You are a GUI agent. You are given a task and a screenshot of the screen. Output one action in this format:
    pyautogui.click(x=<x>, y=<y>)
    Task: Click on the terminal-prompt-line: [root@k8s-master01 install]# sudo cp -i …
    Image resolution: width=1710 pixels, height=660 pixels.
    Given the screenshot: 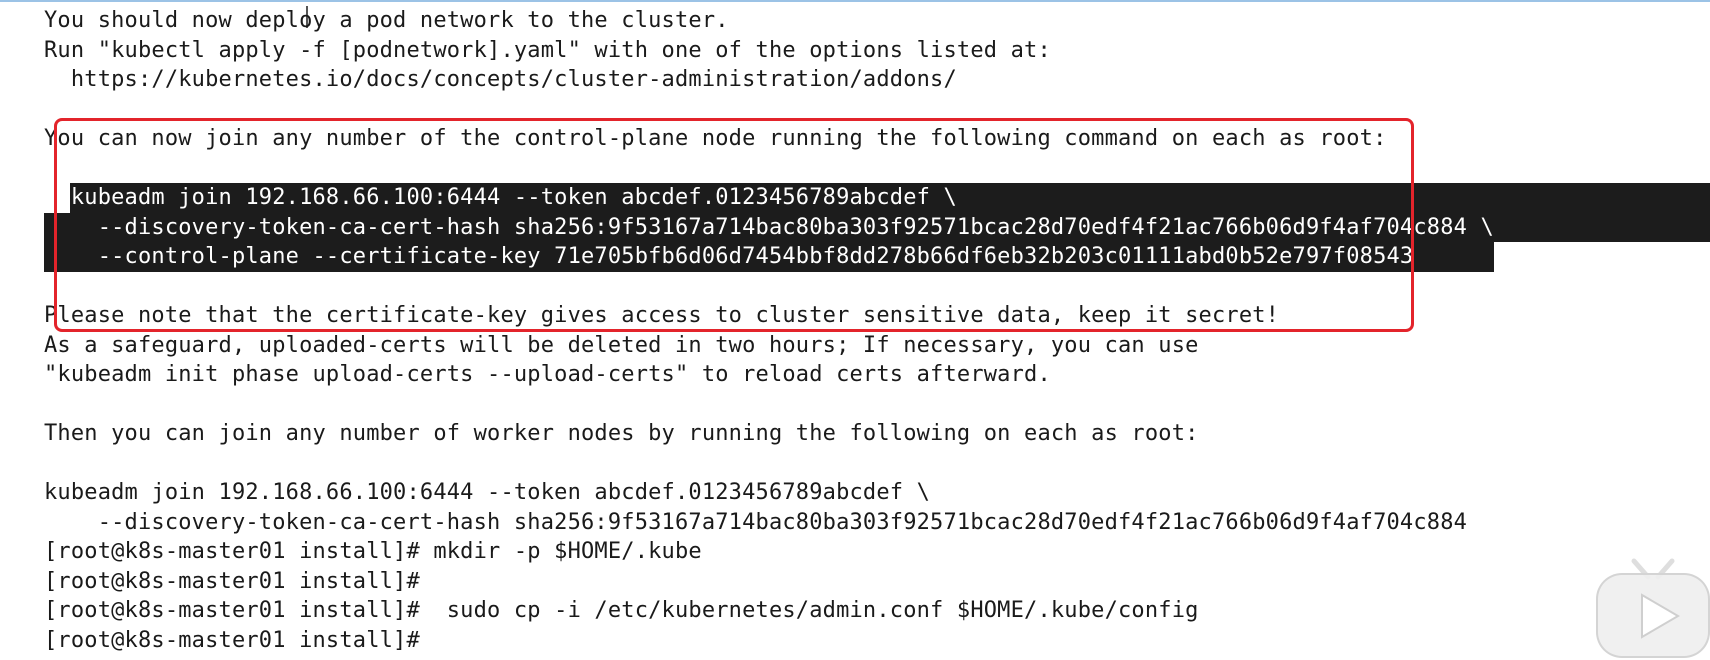 What is the action you would take?
    pyautogui.click(x=621, y=610)
    